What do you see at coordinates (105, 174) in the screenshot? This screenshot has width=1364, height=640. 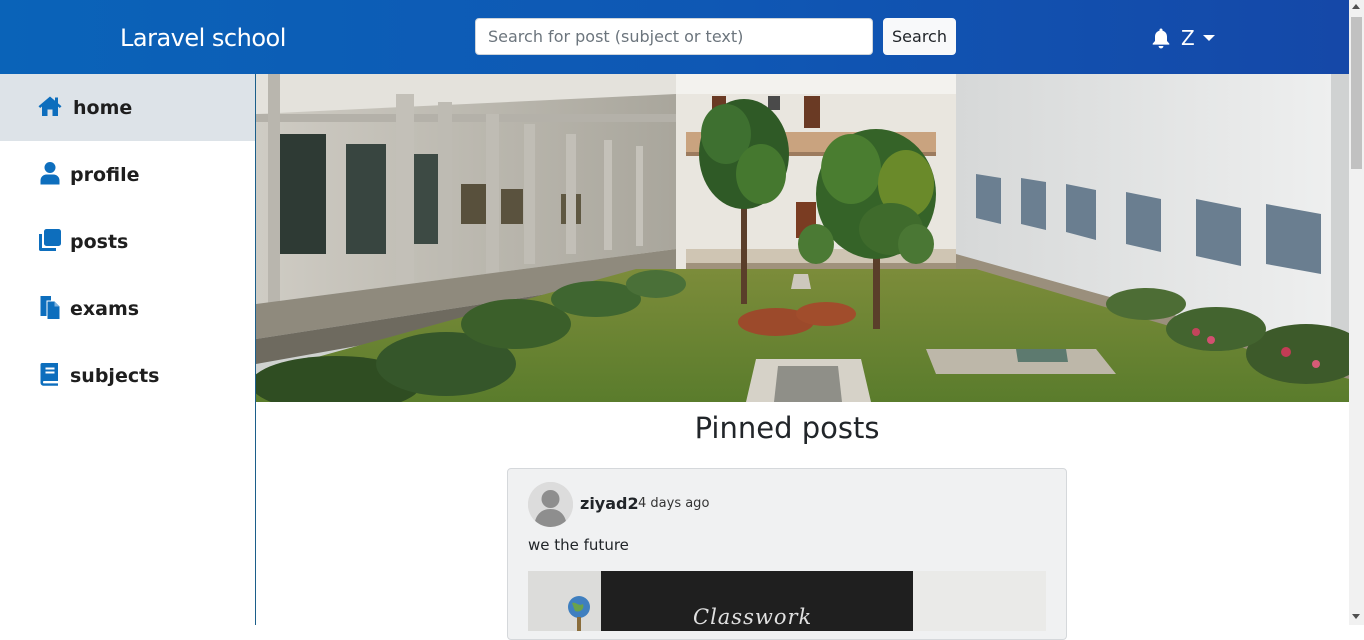 I see `sidebar-item-label: profile` at bounding box center [105, 174].